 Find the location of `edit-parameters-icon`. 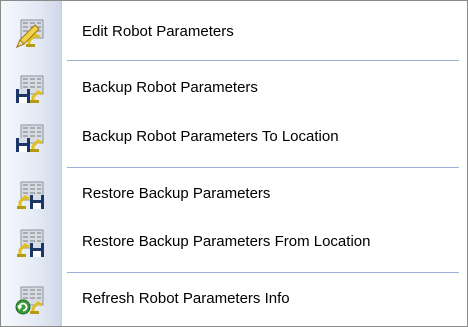

edit-parameters-icon is located at coordinates (30, 33).